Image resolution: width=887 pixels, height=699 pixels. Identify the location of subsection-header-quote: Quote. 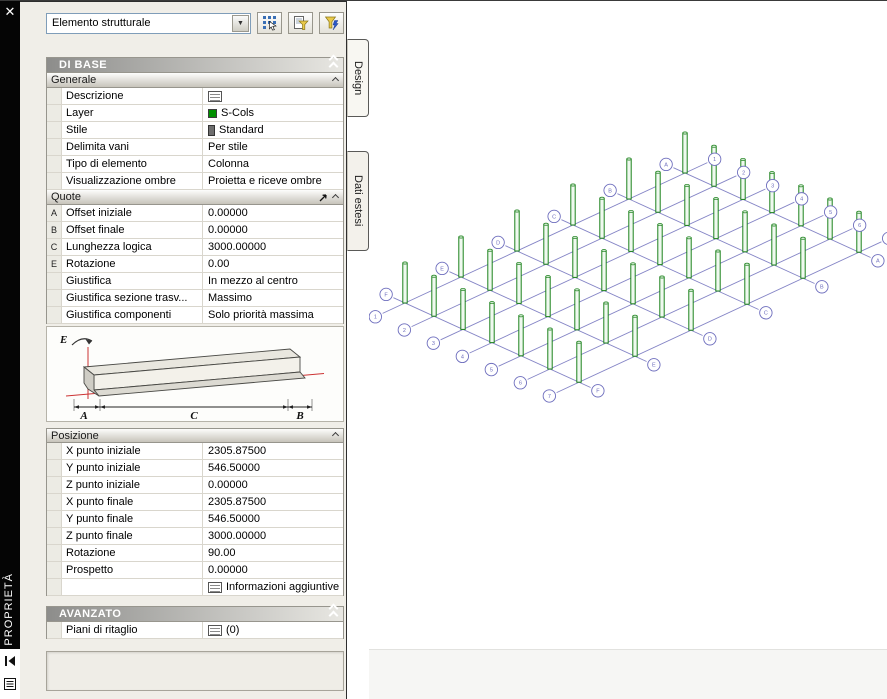
(195, 197).